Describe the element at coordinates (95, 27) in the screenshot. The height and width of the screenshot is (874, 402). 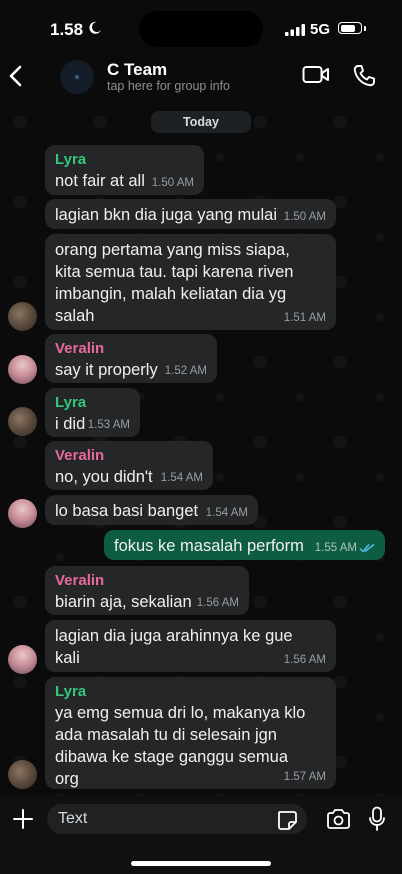
I see `moon-icon` at that location.